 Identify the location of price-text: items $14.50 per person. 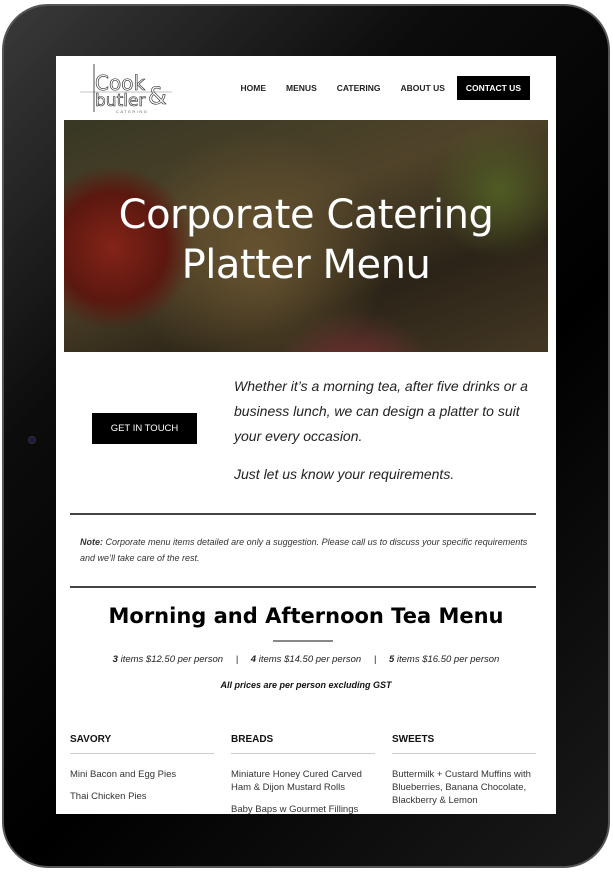
(309, 659).